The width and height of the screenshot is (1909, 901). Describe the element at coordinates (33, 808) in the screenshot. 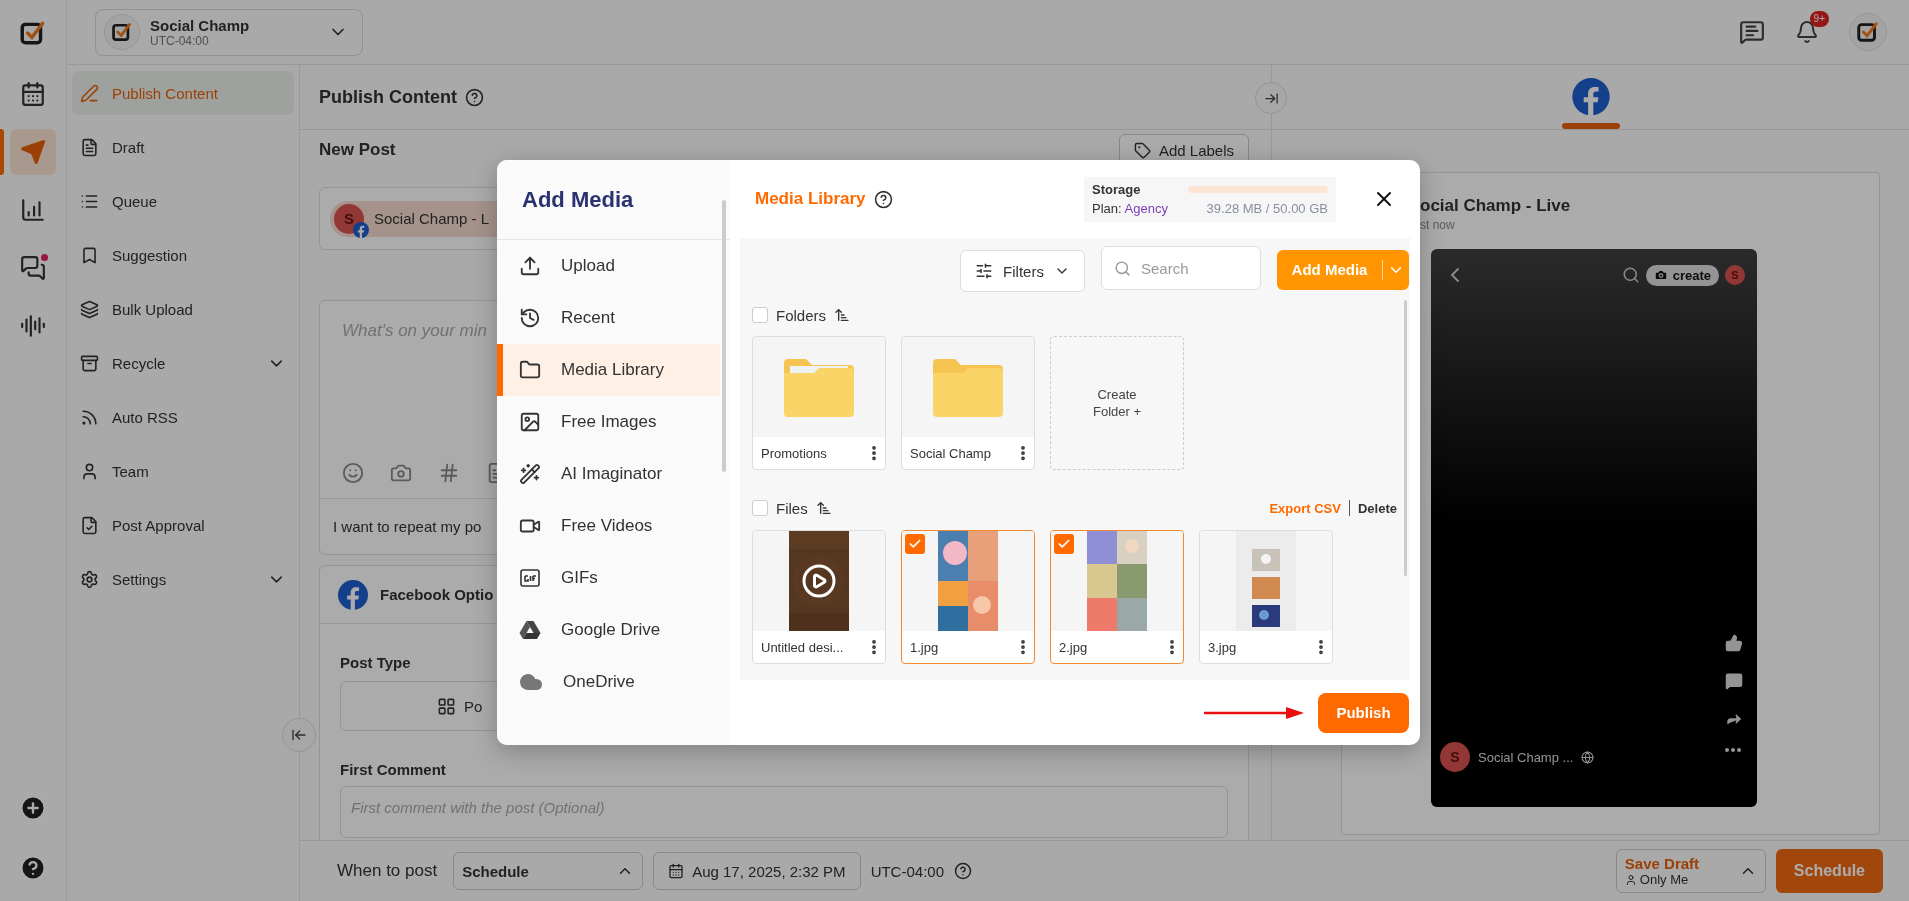

I see `add-button` at that location.